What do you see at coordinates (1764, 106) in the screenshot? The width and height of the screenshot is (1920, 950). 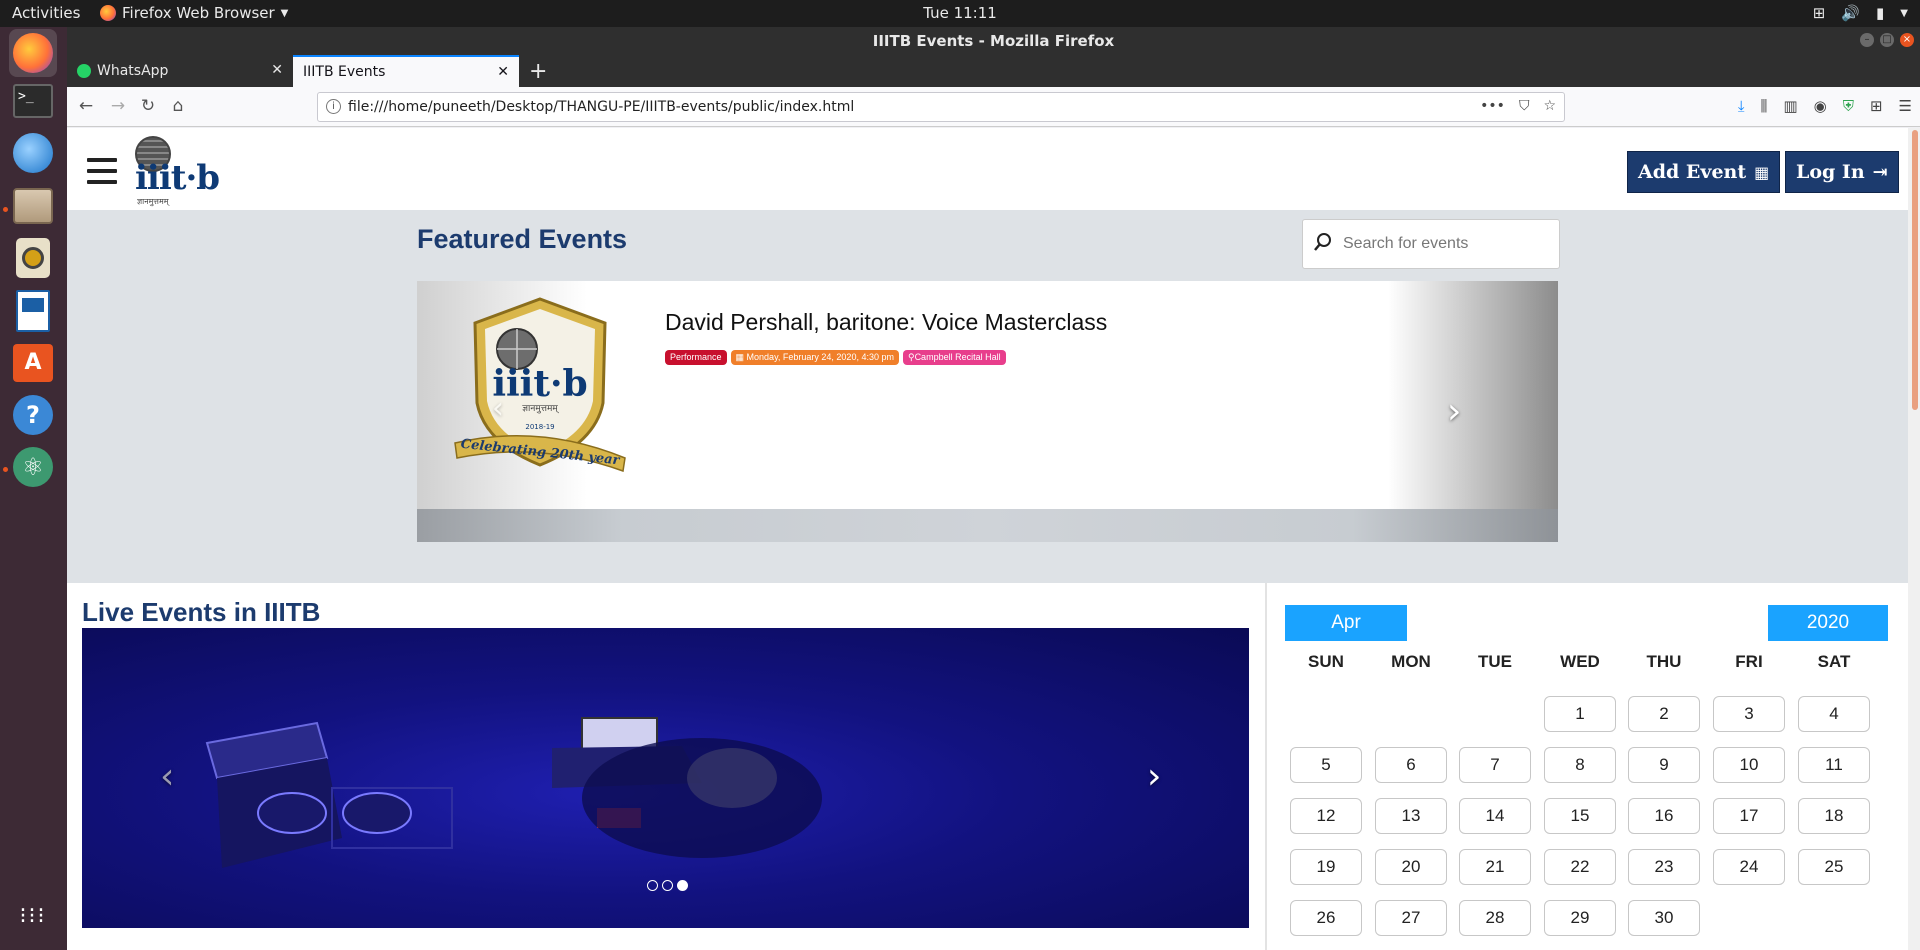 I see `library-icon: ⫼` at bounding box center [1764, 106].